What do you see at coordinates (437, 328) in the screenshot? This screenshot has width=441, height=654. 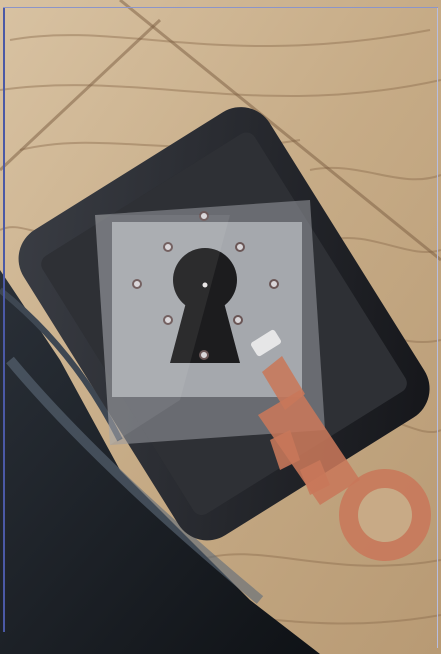 I see `frame-border-right` at bounding box center [437, 328].